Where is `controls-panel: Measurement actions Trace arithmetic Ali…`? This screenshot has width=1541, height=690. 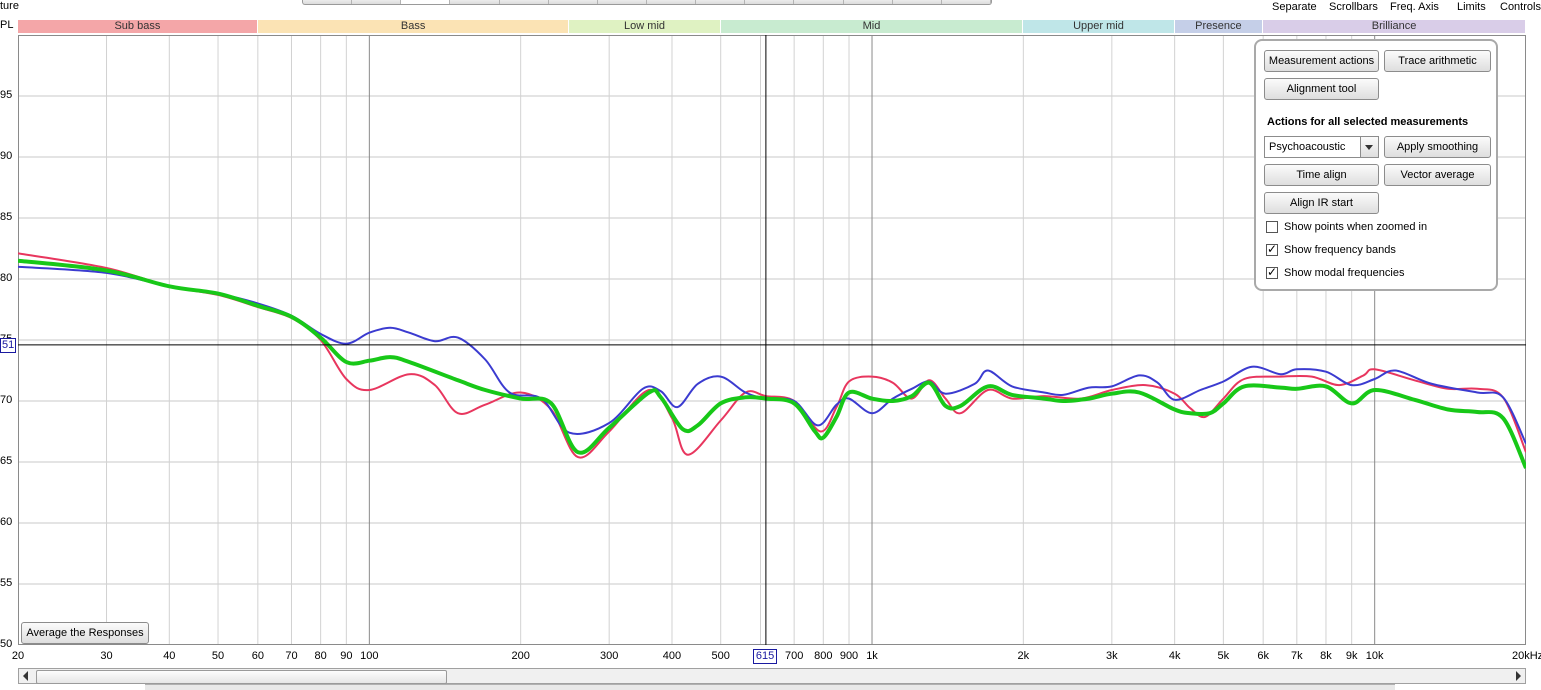 controls-panel: Measurement actions Trace arithmetic Ali… is located at coordinates (1376, 165).